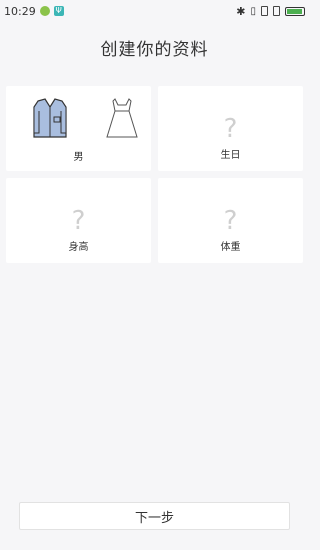 The image size is (320, 550). I want to click on usb-icon: Ψ, so click(58, 11).